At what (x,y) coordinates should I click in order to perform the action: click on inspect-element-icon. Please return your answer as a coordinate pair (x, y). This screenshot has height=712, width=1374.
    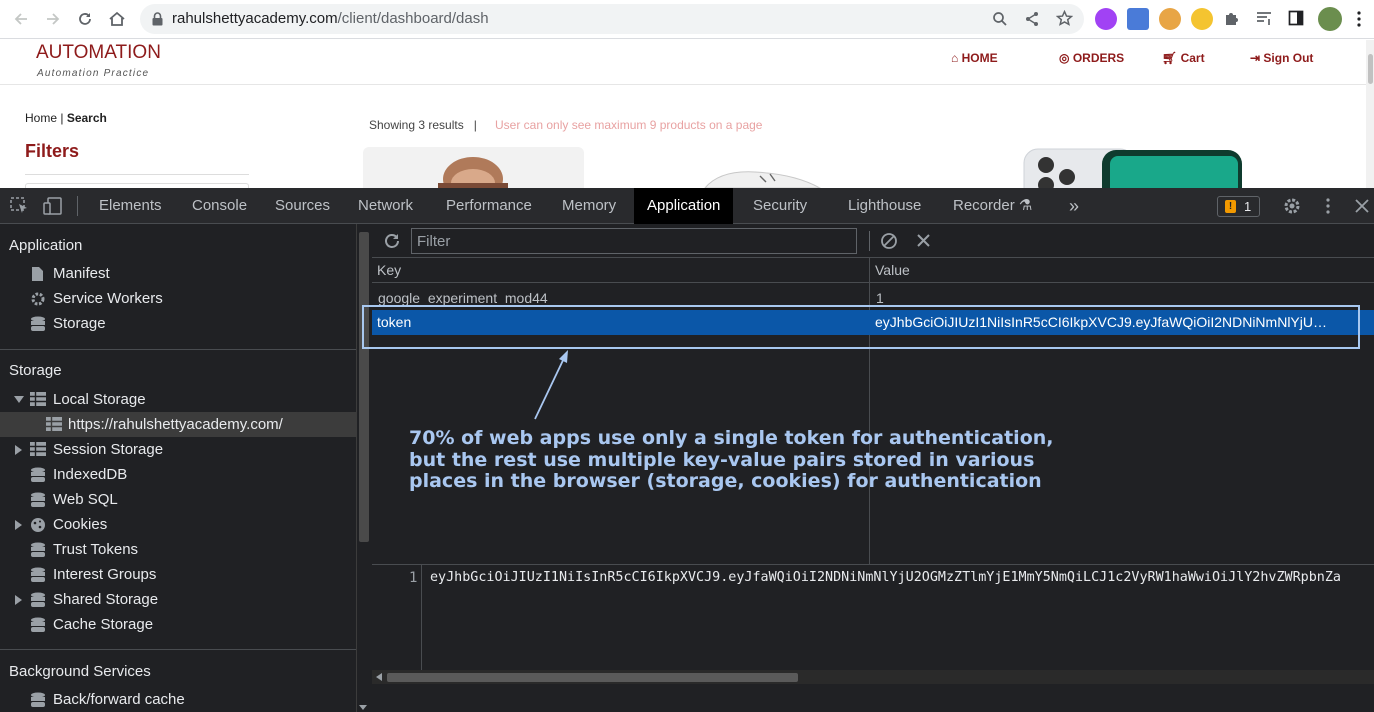
    Looking at the image, I should click on (20, 206).